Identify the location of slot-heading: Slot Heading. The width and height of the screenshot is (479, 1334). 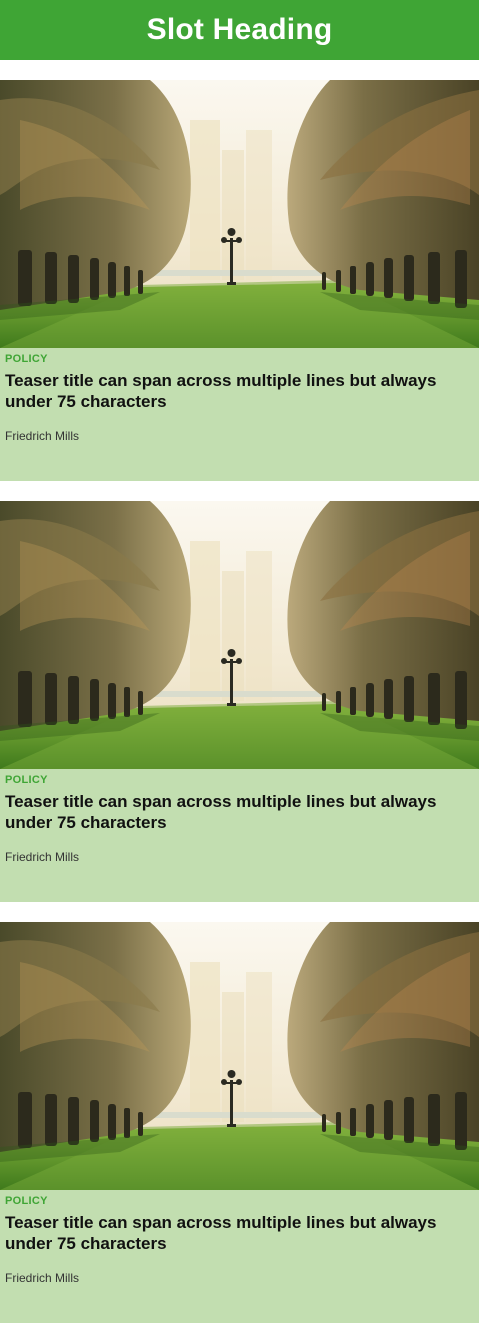
(239, 29).